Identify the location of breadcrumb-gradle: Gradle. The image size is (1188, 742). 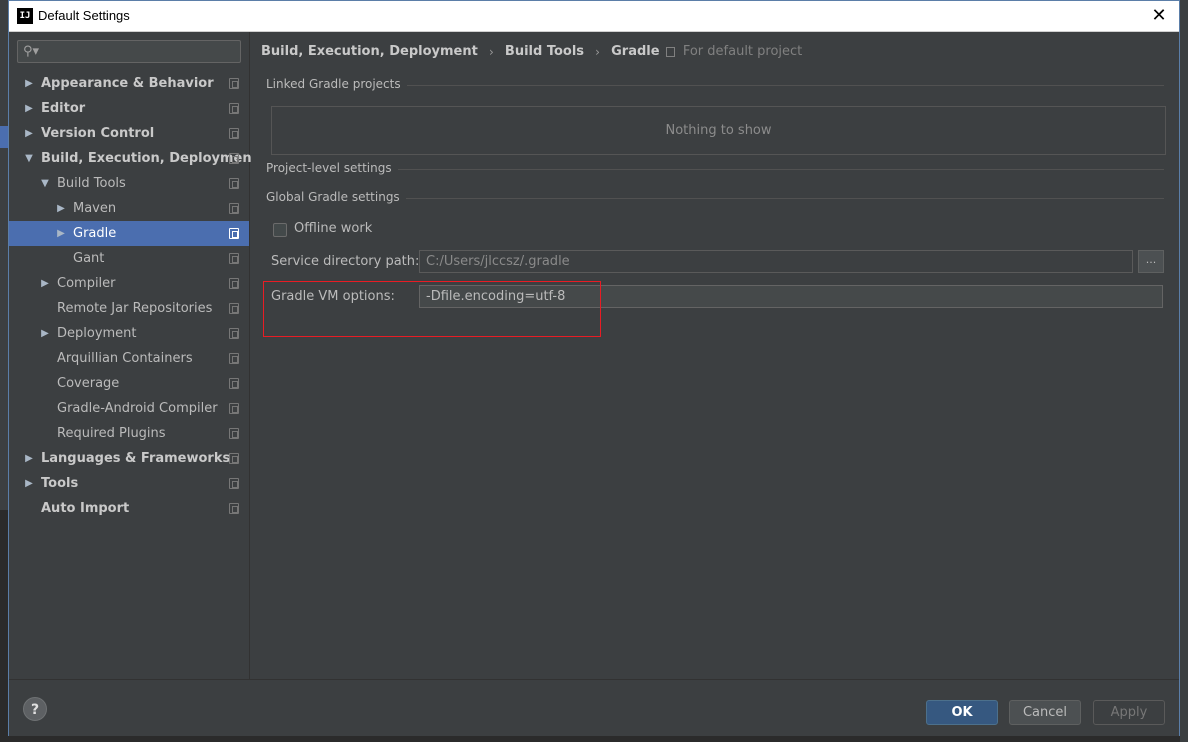
(635, 51).